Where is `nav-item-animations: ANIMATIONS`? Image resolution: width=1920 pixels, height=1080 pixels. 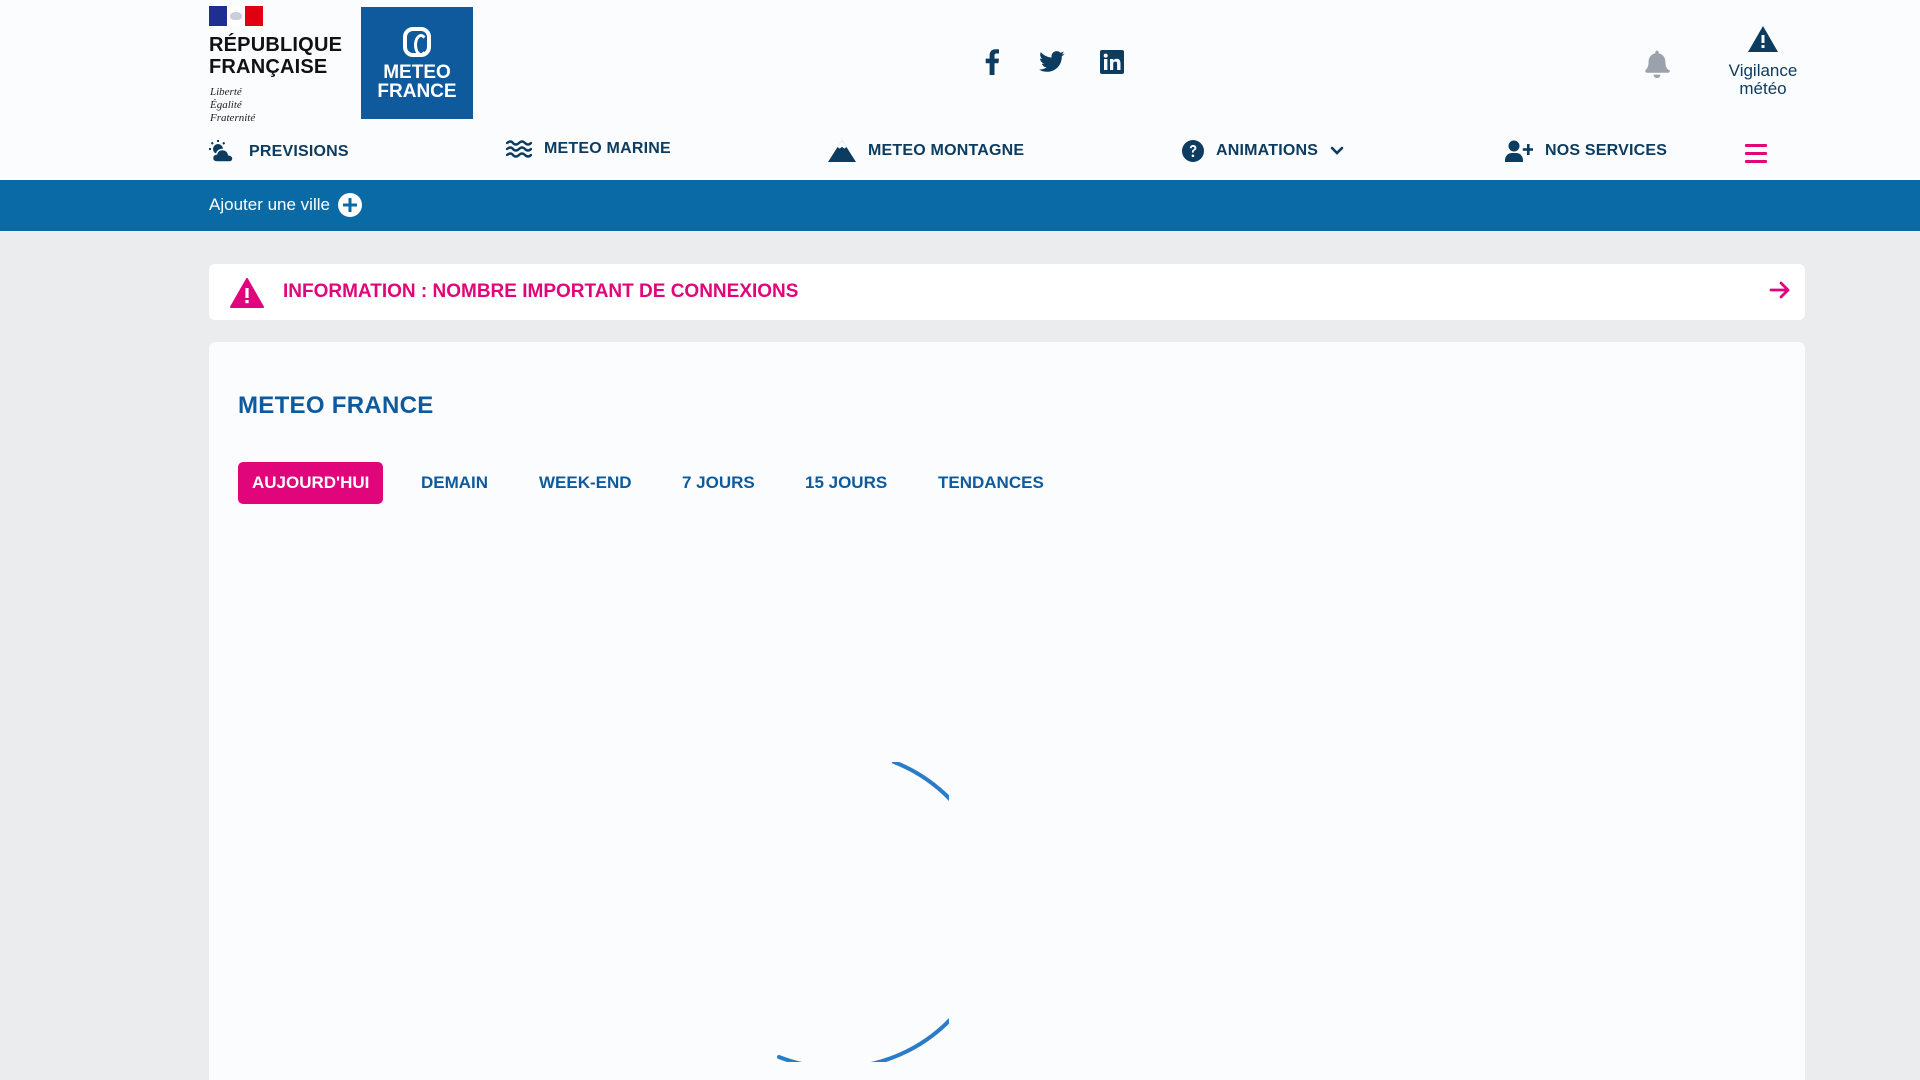
nav-item-animations: ANIMATIONS is located at coordinates (1263, 151).